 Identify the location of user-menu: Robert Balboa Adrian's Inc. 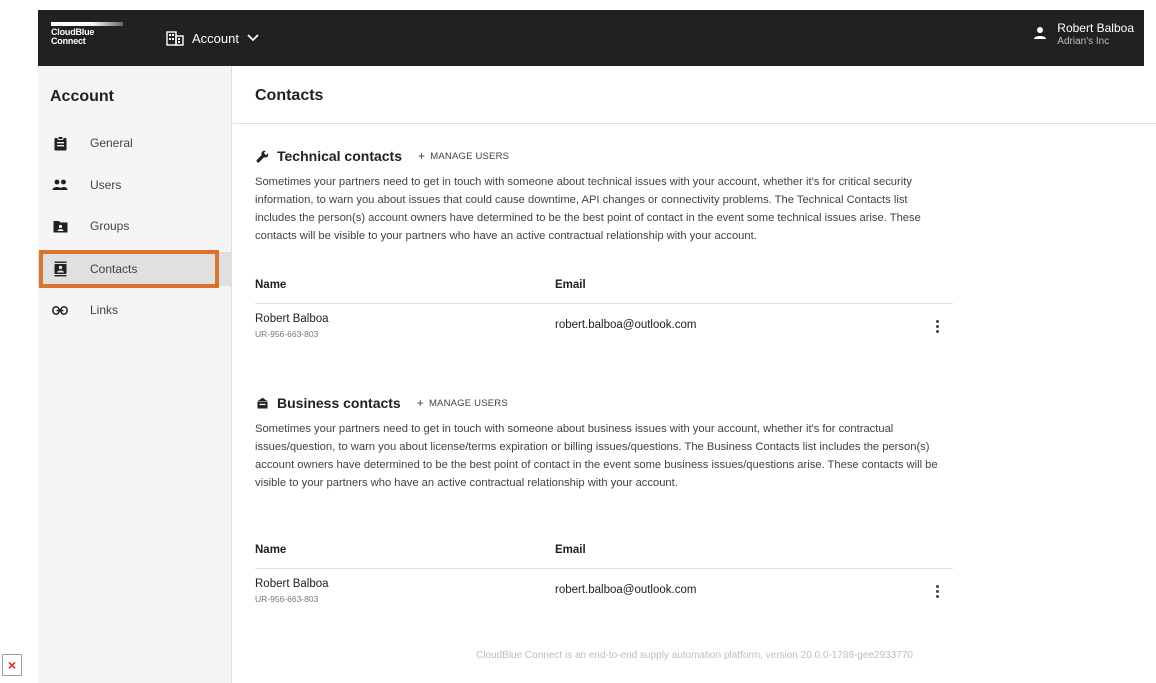
(1083, 35).